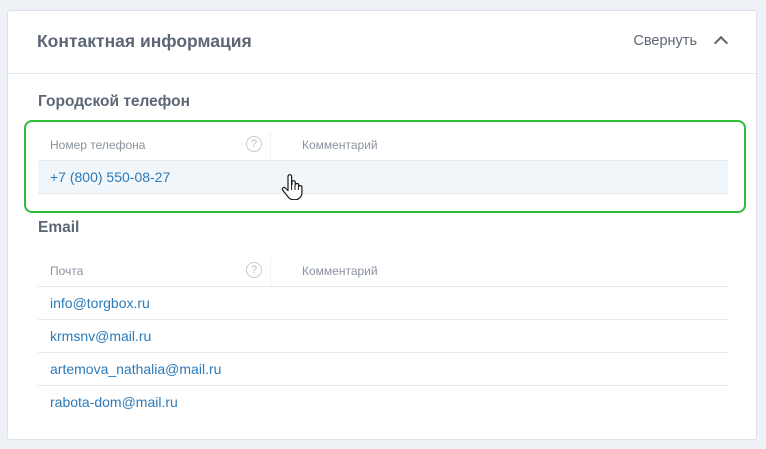 The width and height of the screenshot is (766, 449). Describe the element at coordinates (100, 303) in the screenshot. I see `email-link: info@torgbox.ru` at that location.